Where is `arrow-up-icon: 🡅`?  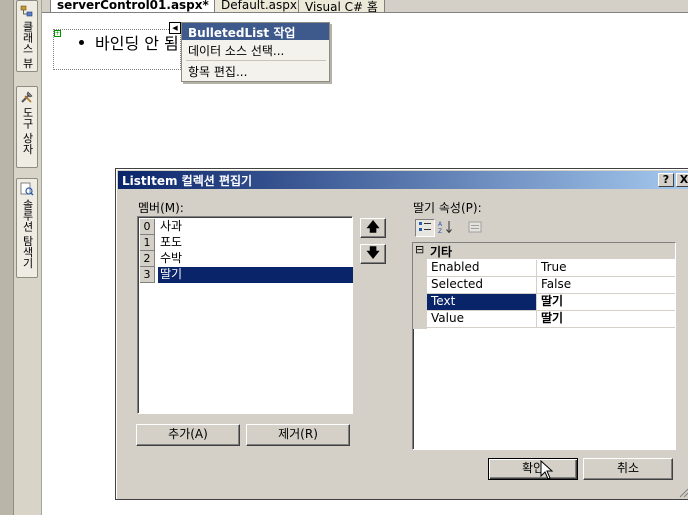 arrow-up-icon: 🡅 is located at coordinates (373, 227).